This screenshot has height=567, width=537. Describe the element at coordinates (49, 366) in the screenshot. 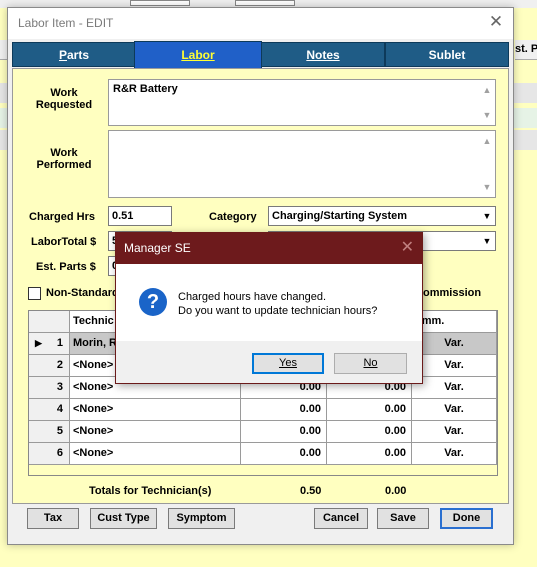

I see `row-number: 2` at that location.